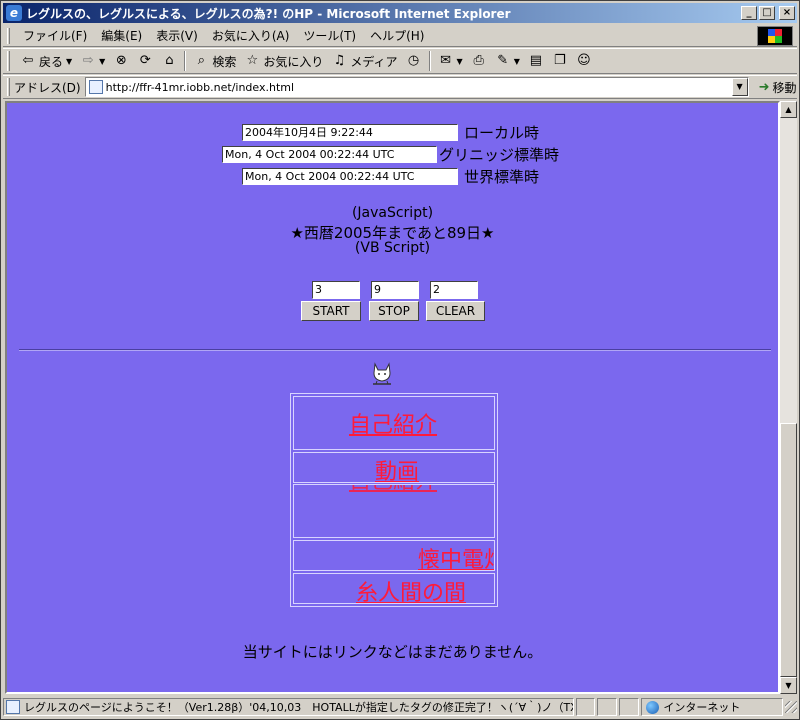  Describe the element at coordinates (13, 707) in the screenshot. I see `page-status-icon` at that location.